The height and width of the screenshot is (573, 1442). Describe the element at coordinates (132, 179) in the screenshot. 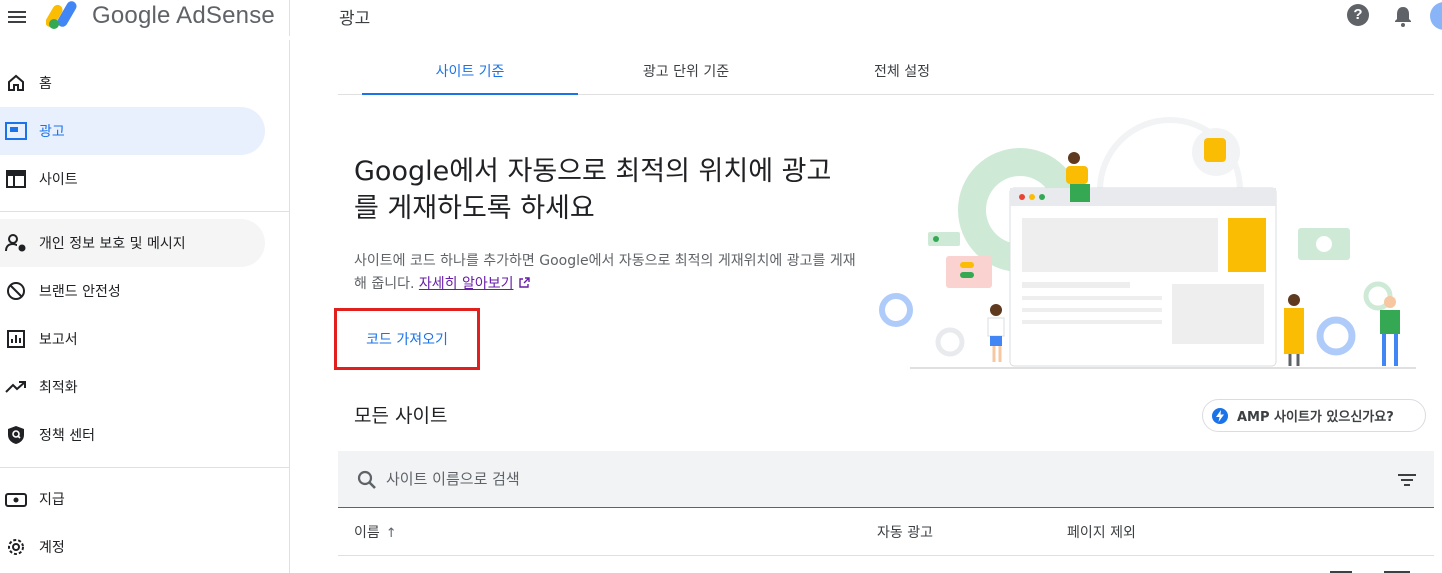

I see `sidebar-item-sites: 사이트` at that location.